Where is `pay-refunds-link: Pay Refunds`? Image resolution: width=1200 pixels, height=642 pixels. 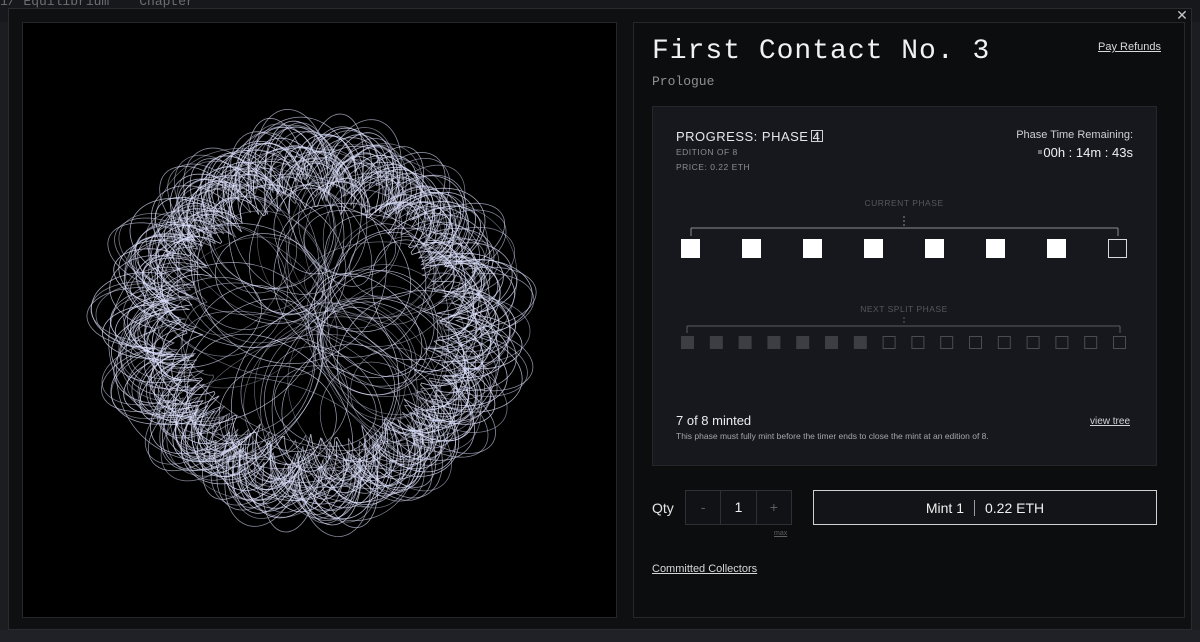
pay-refunds-link: Pay Refunds is located at coordinates (1129, 47).